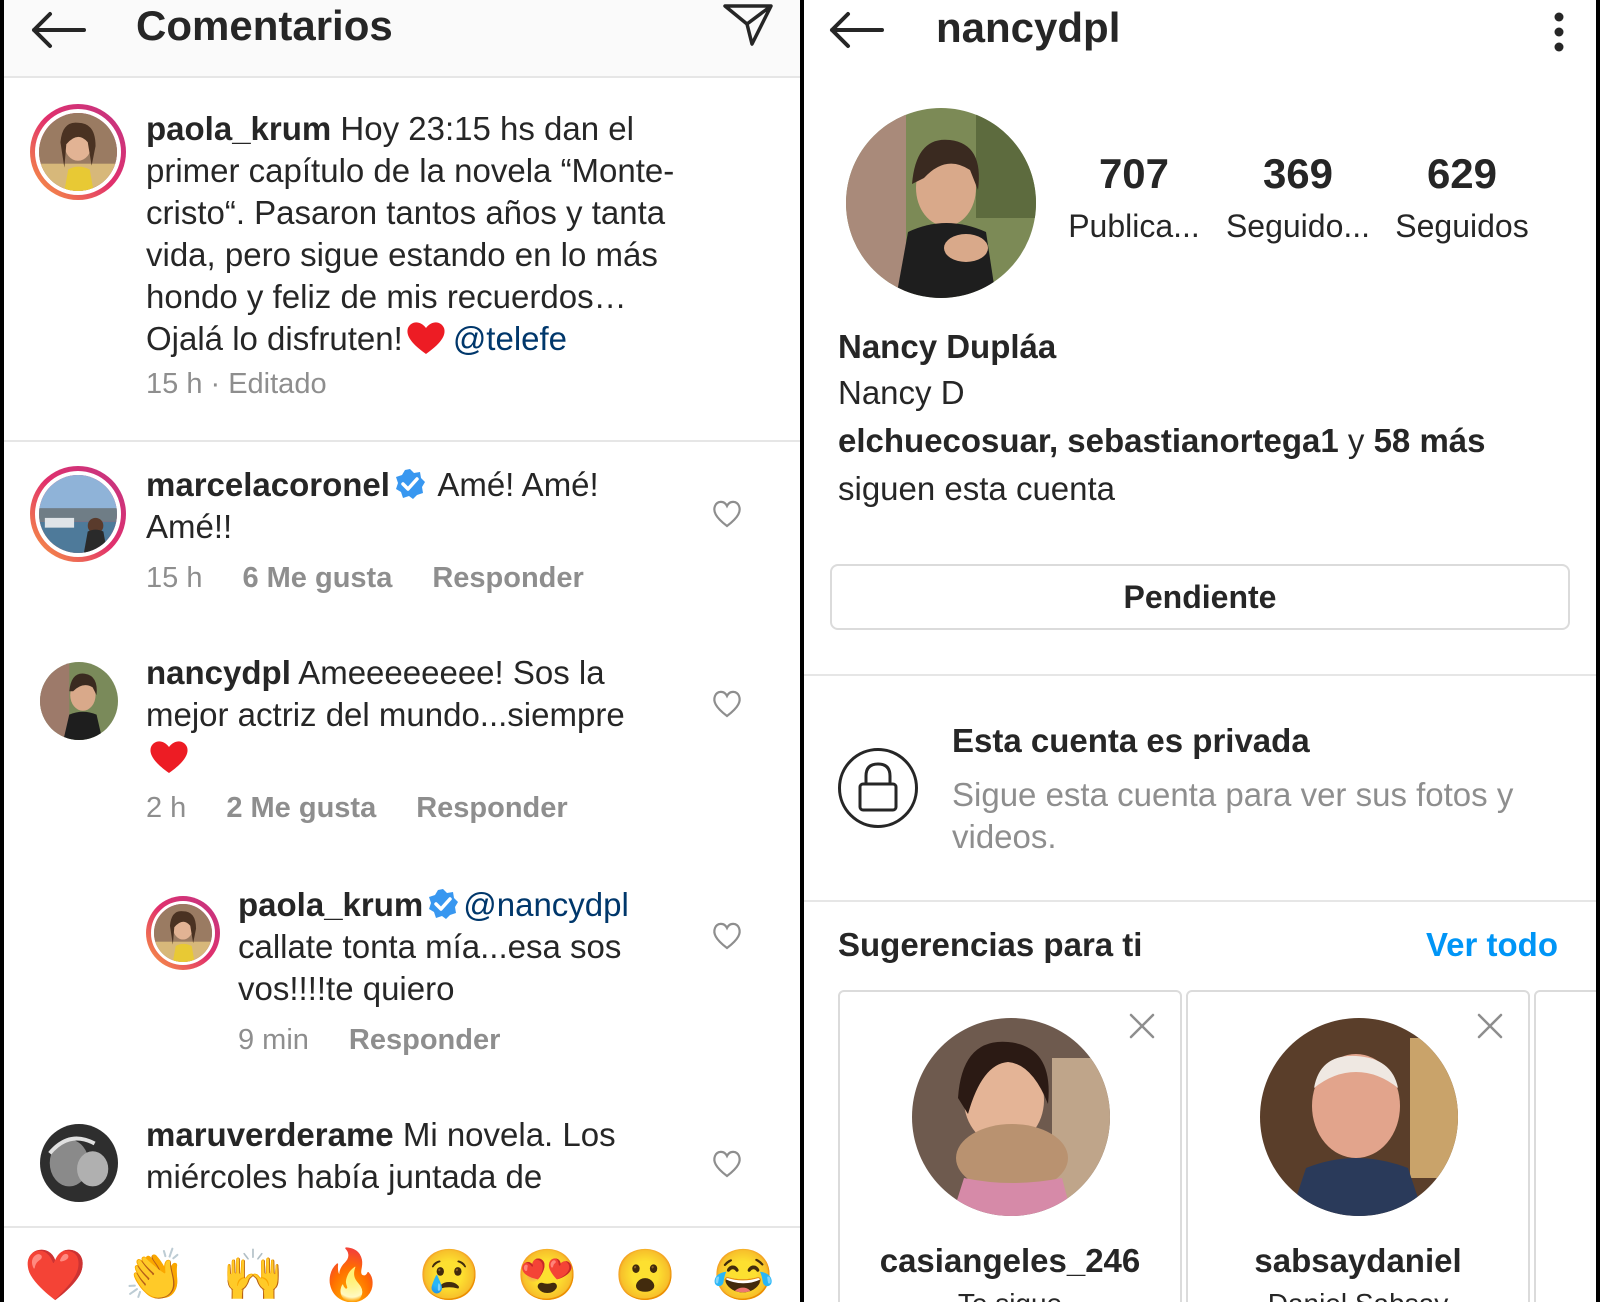 Image resolution: width=1600 pixels, height=1302 pixels. I want to click on profile-avatar, so click(941, 203).